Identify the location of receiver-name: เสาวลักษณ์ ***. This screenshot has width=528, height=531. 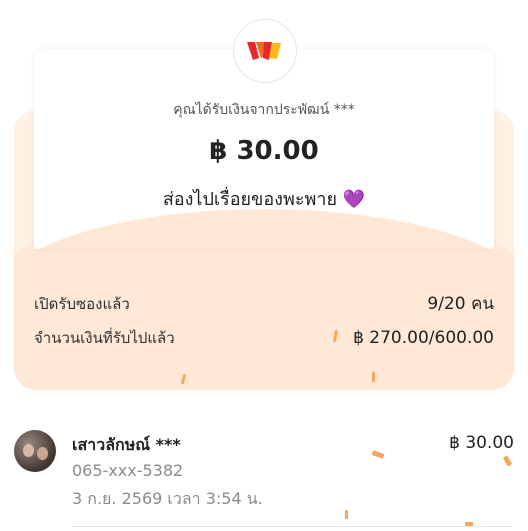
(126, 444).